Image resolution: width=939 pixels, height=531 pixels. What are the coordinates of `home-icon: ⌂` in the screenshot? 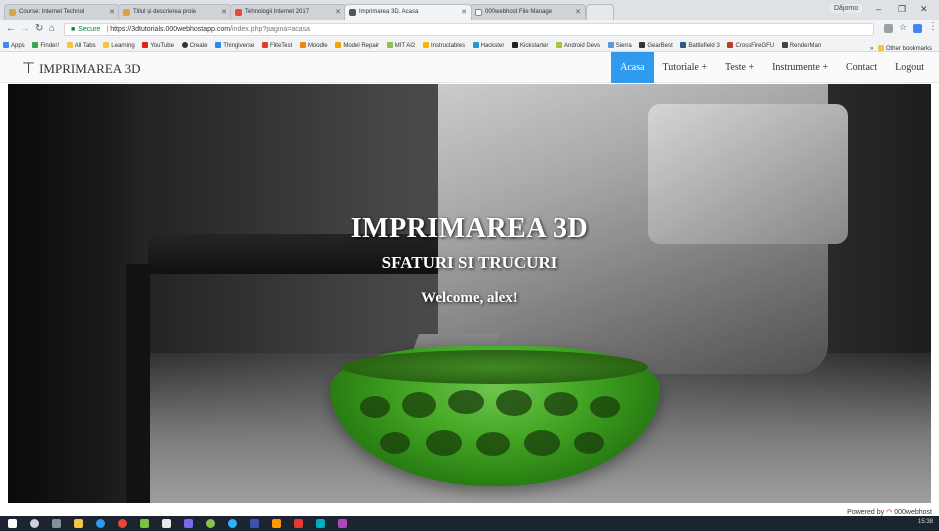 It's located at (52, 28).